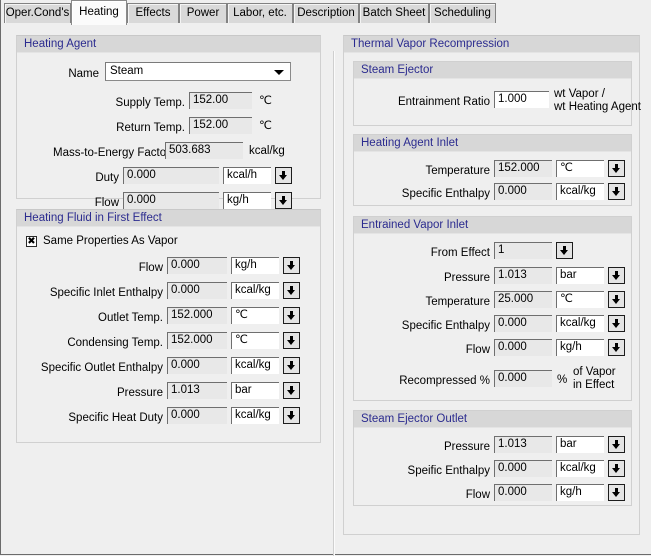 The height and width of the screenshot is (556, 651). What do you see at coordinates (247, 175) in the screenshot?
I see `duty-unit: kcal/h` at bounding box center [247, 175].